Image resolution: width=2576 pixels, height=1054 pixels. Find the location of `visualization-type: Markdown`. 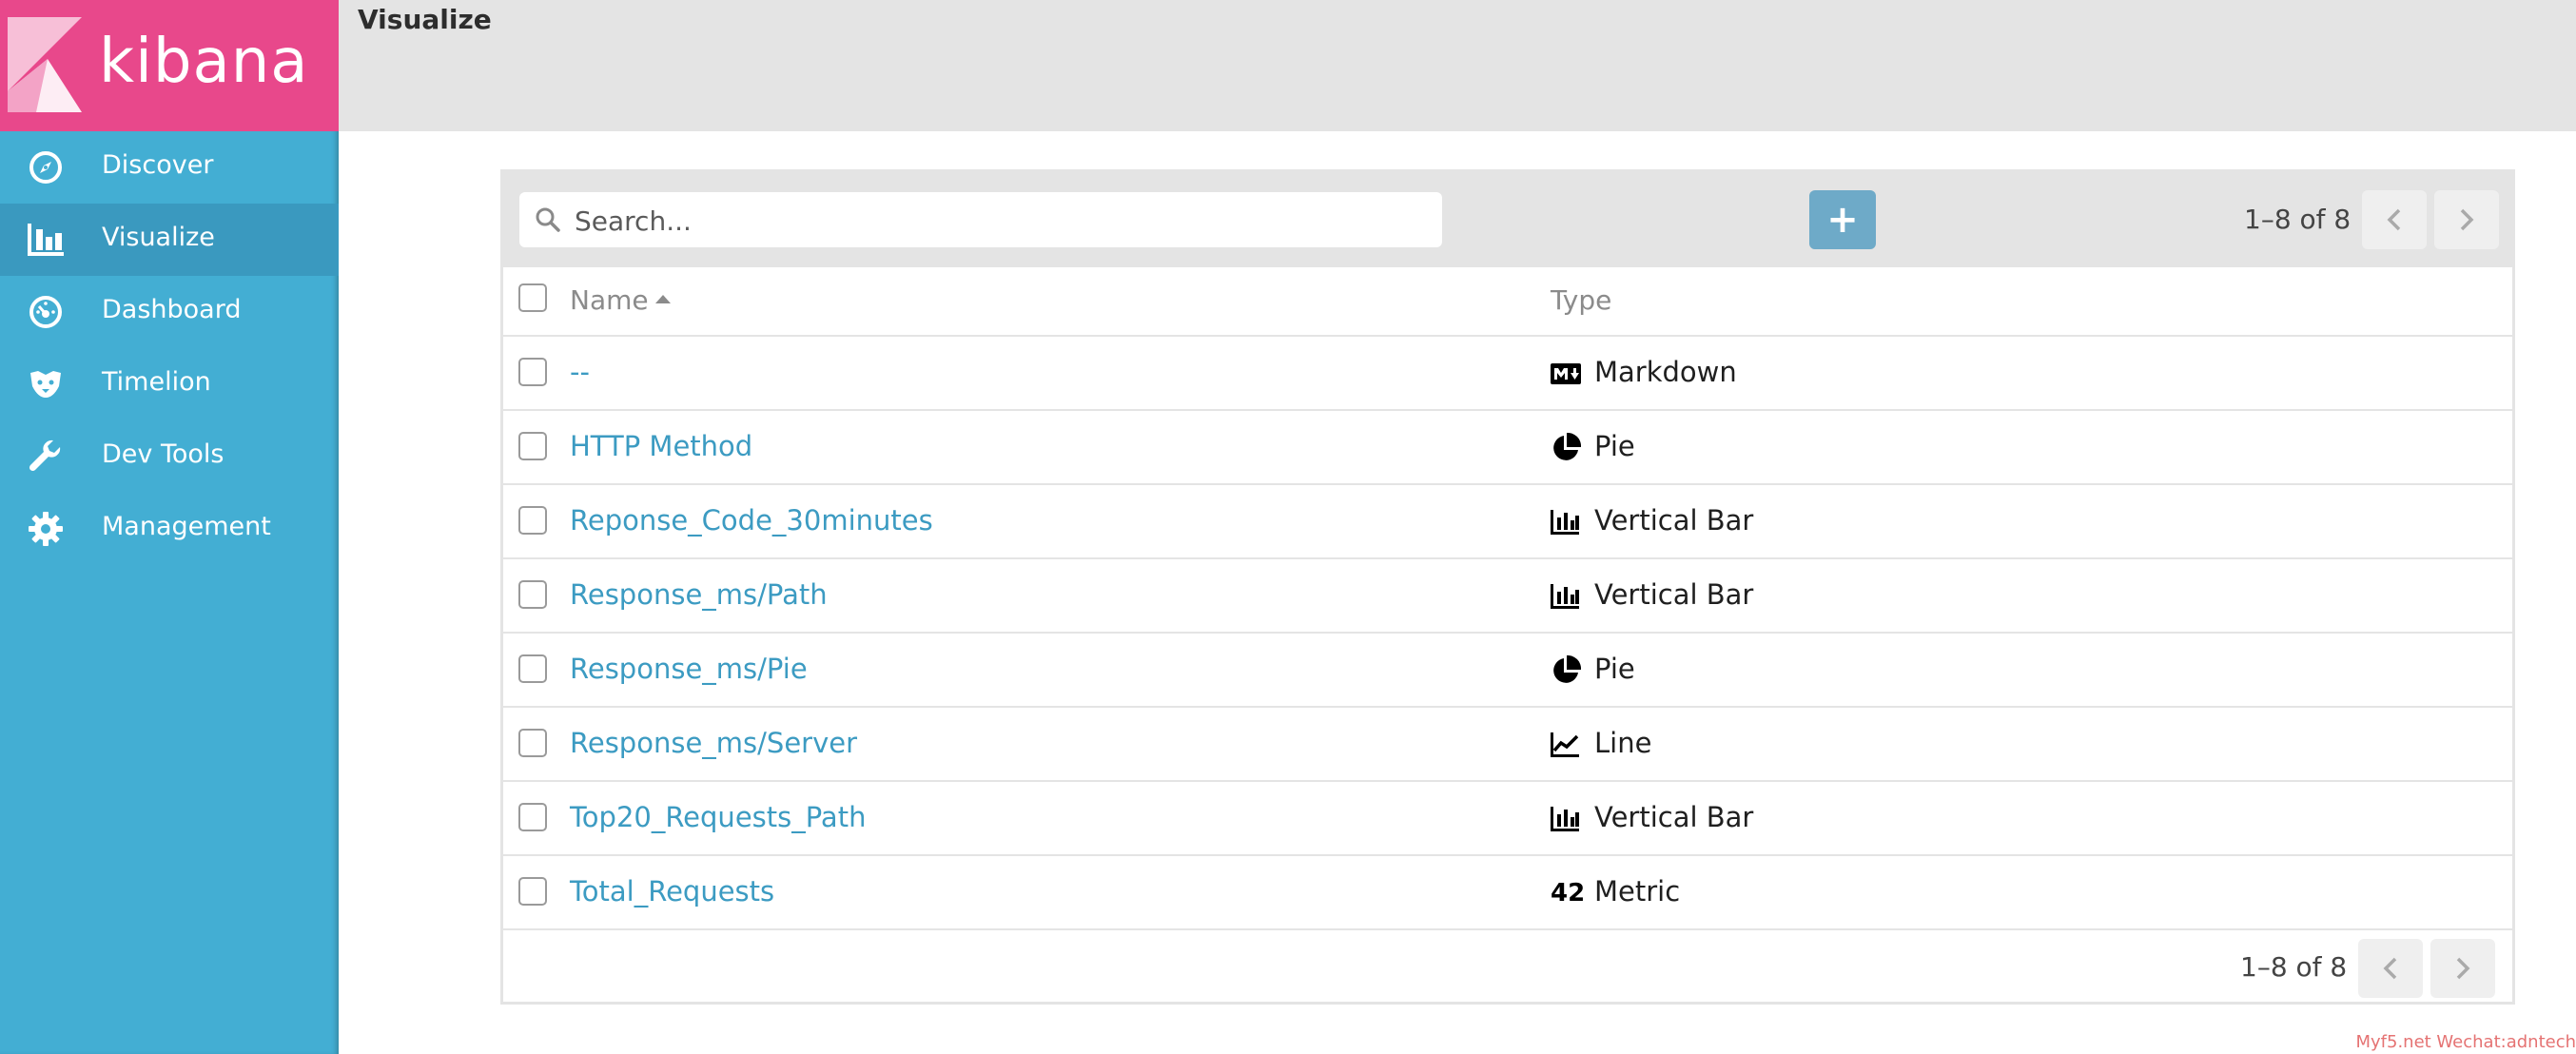

visualization-type: Markdown is located at coordinates (1666, 372).